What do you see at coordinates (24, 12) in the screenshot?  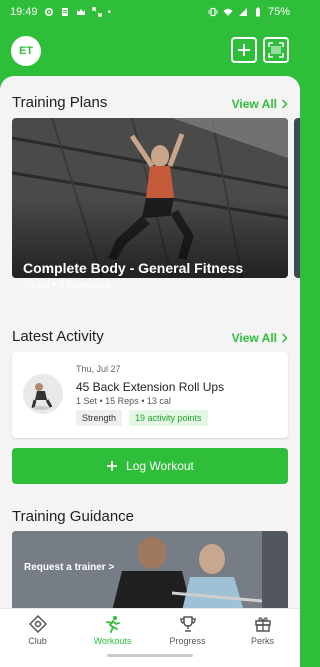 I see `status-time: 19:49` at bounding box center [24, 12].